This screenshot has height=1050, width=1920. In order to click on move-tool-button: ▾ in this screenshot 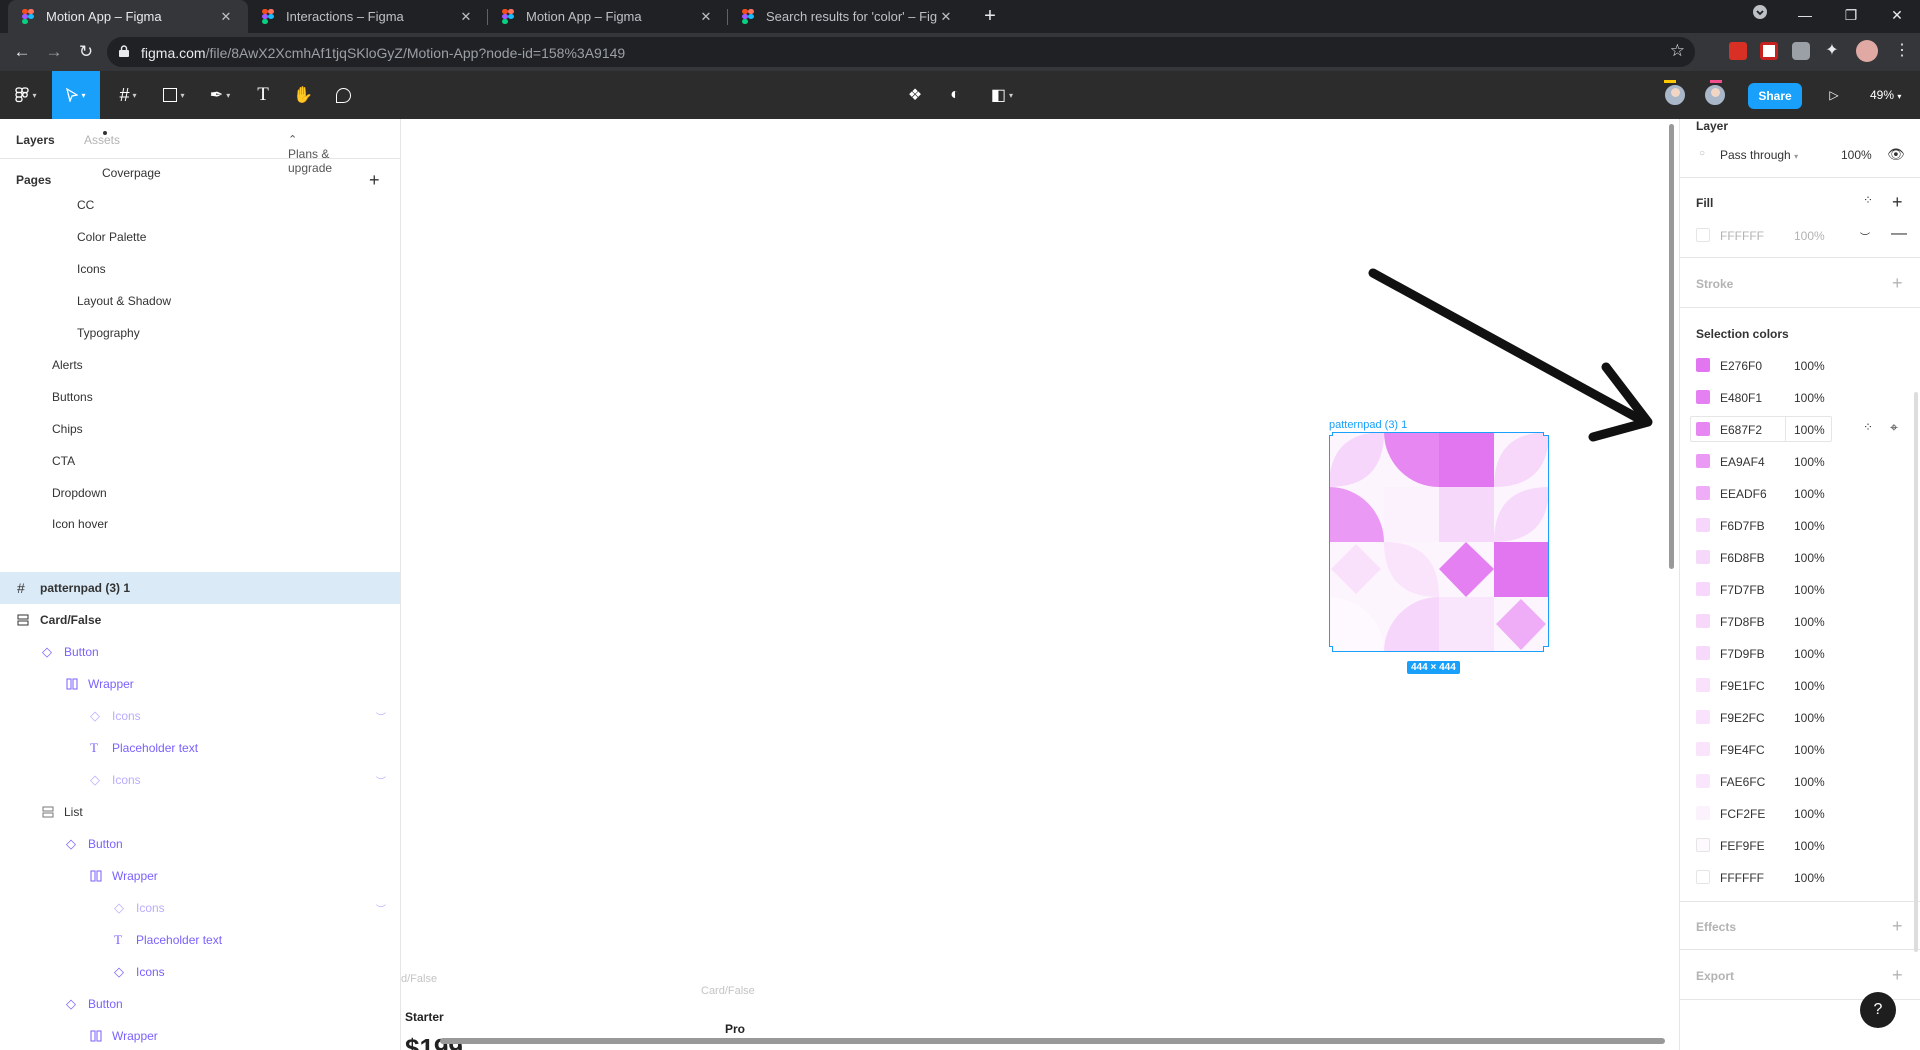, I will do `click(76, 95)`.